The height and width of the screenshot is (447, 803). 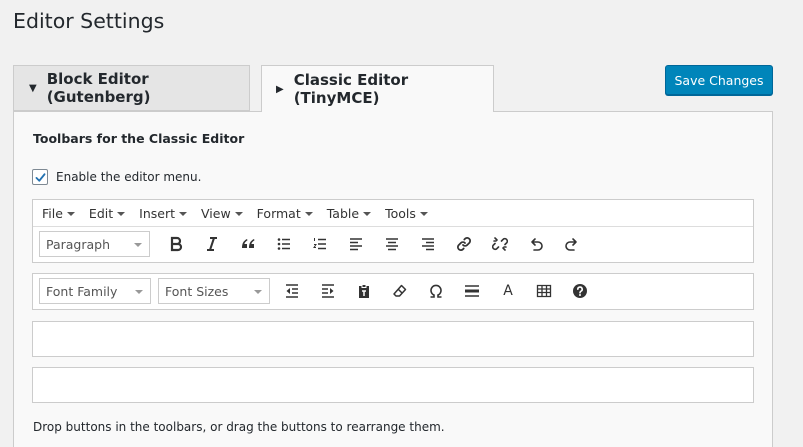 I want to click on select-value: Font Family, so click(x=82, y=291).